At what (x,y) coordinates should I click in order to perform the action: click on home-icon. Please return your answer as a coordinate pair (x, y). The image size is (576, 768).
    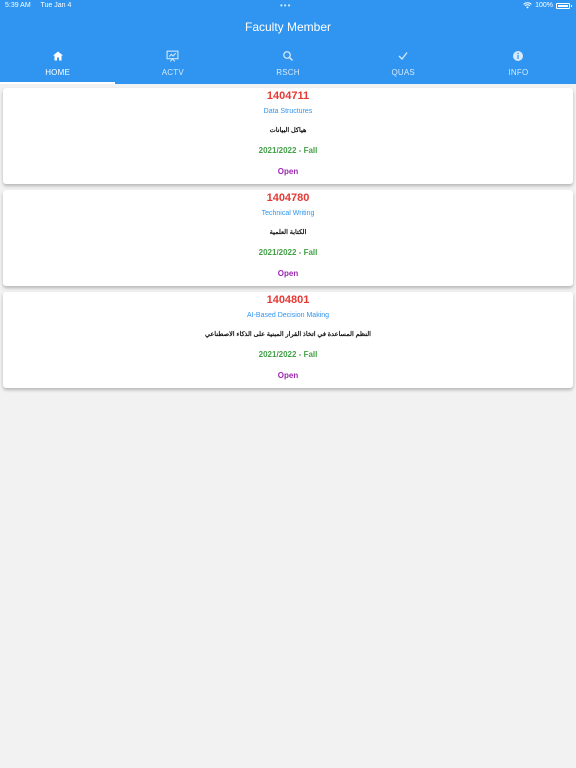
    Looking at the image, I should click on (58, 56).